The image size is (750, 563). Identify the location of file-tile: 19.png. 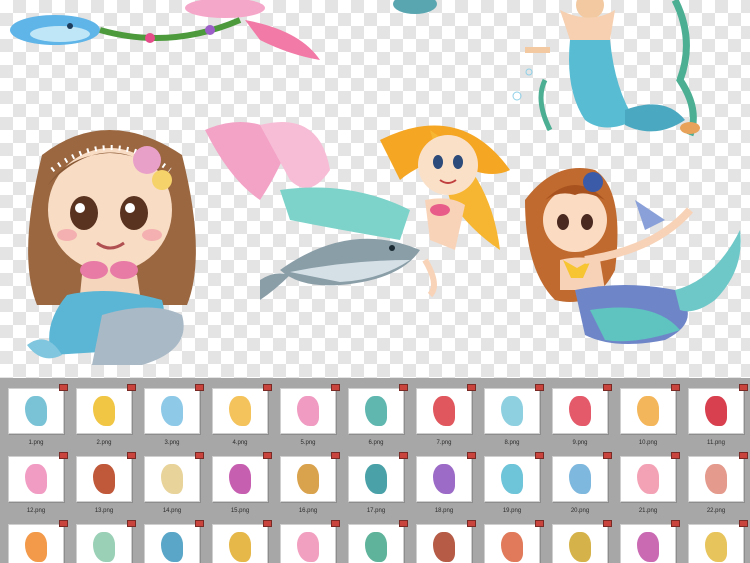
(512, 483).